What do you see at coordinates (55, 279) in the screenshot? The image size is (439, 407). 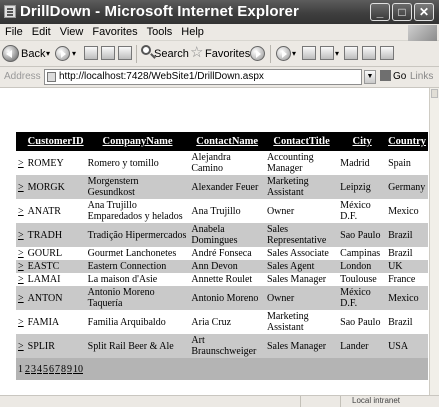 I see `customer-id-cell: LAMAI` at bounding box center [55, 279].